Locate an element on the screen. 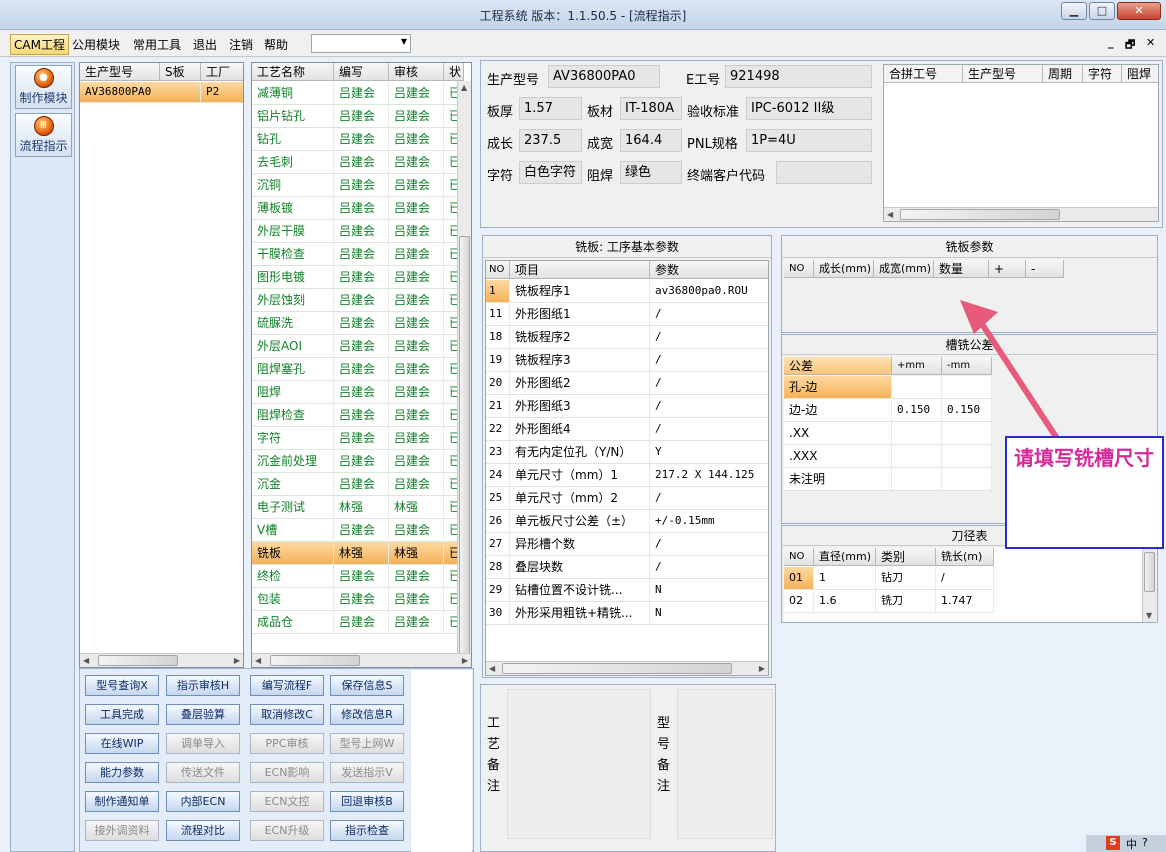 The height and width of the screenshot is (852, 1166). action-button: 接外调资料 is located at coordinates (122, 830).